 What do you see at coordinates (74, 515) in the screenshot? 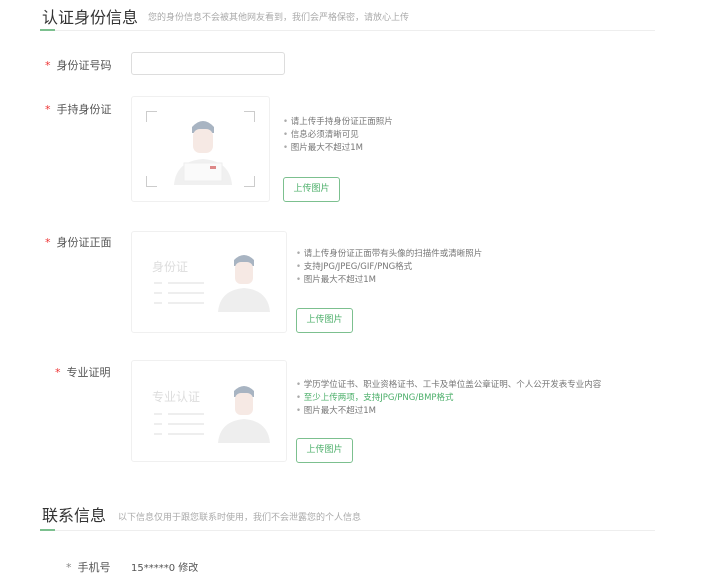
I see `contact-section-title: 联系信息` at bounding box center [74, 515].